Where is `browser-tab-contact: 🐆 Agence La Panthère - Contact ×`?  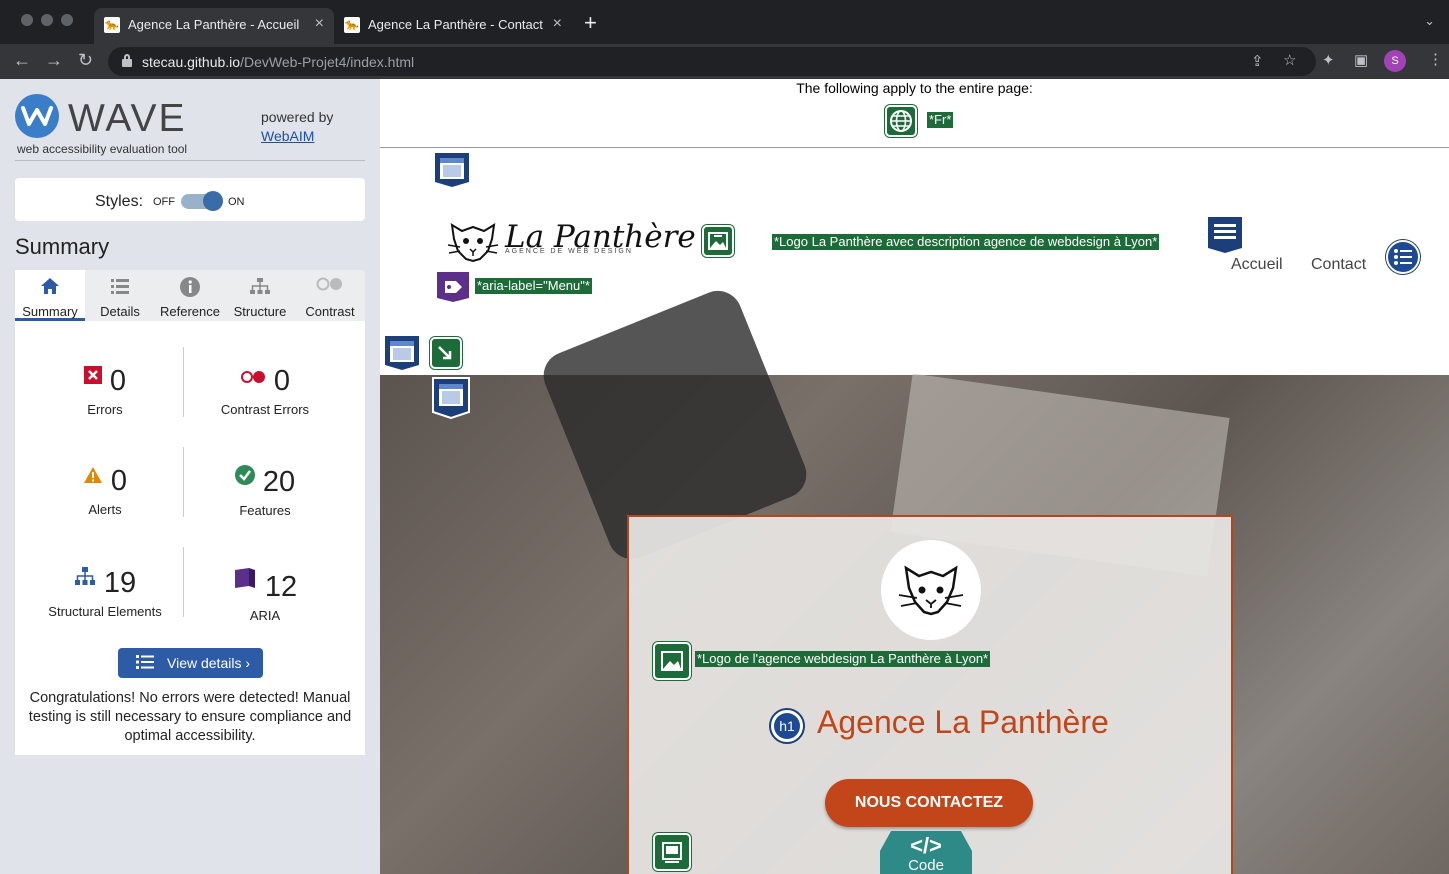 browser-tab-contact: 🐆 Agence La Panthère - Contact × is located at coordinates (453, 26).